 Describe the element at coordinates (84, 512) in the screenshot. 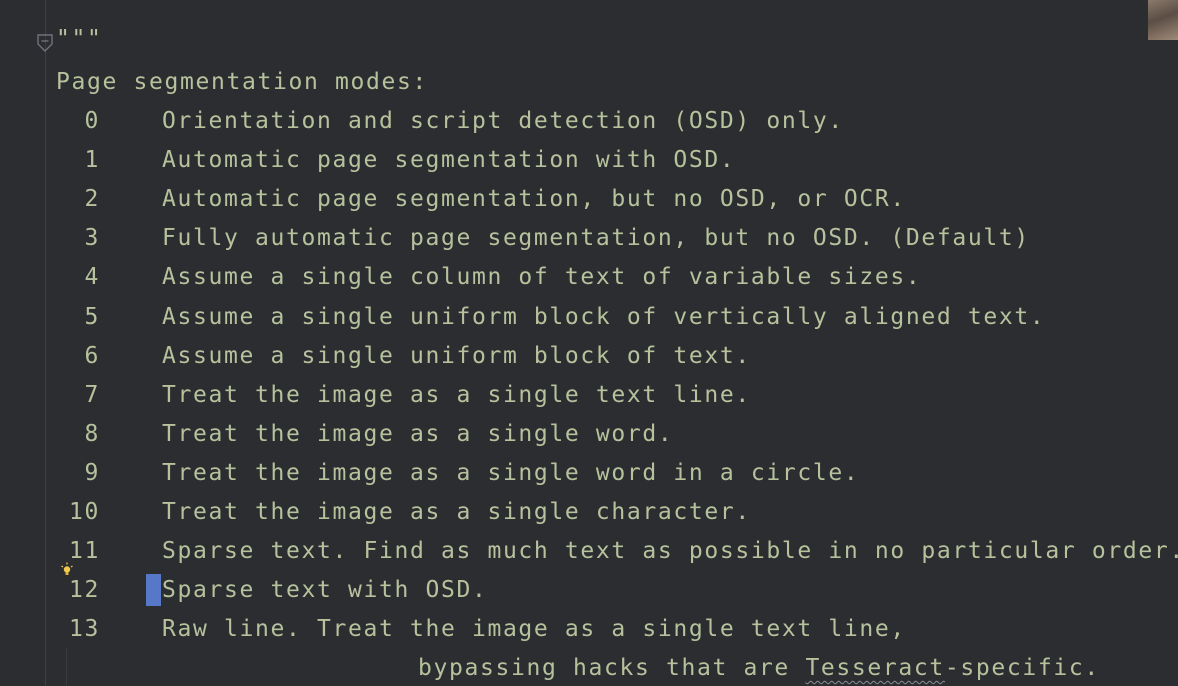

I see `mode-number: 10` at that location.